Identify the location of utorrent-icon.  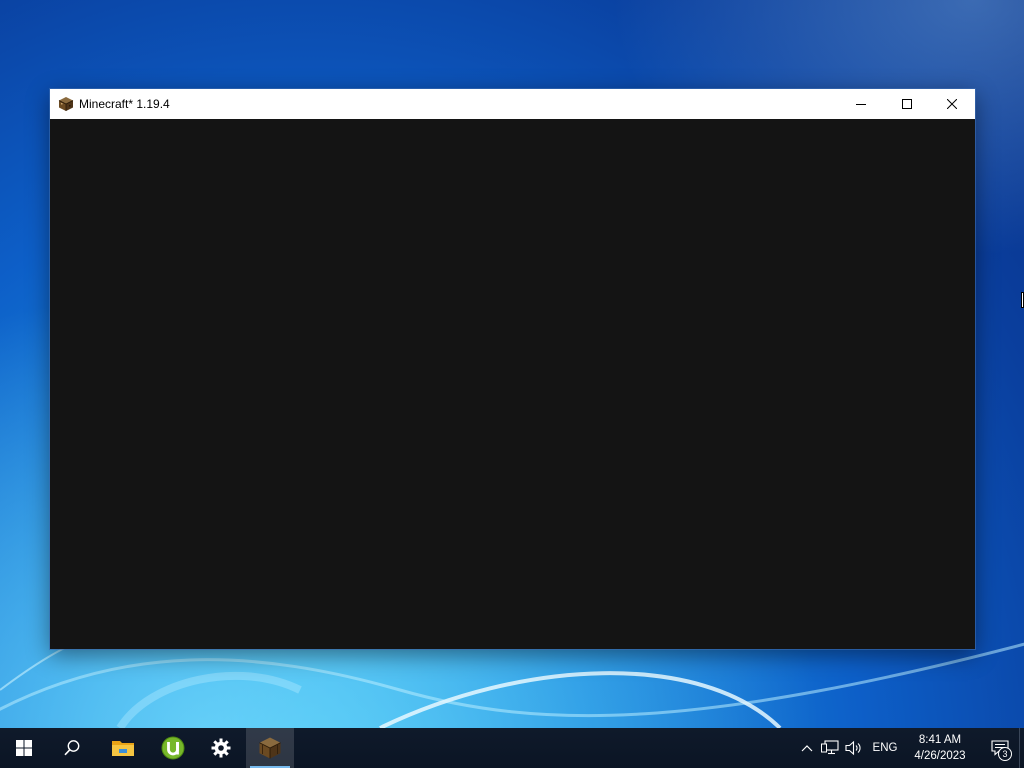
(173, 748).